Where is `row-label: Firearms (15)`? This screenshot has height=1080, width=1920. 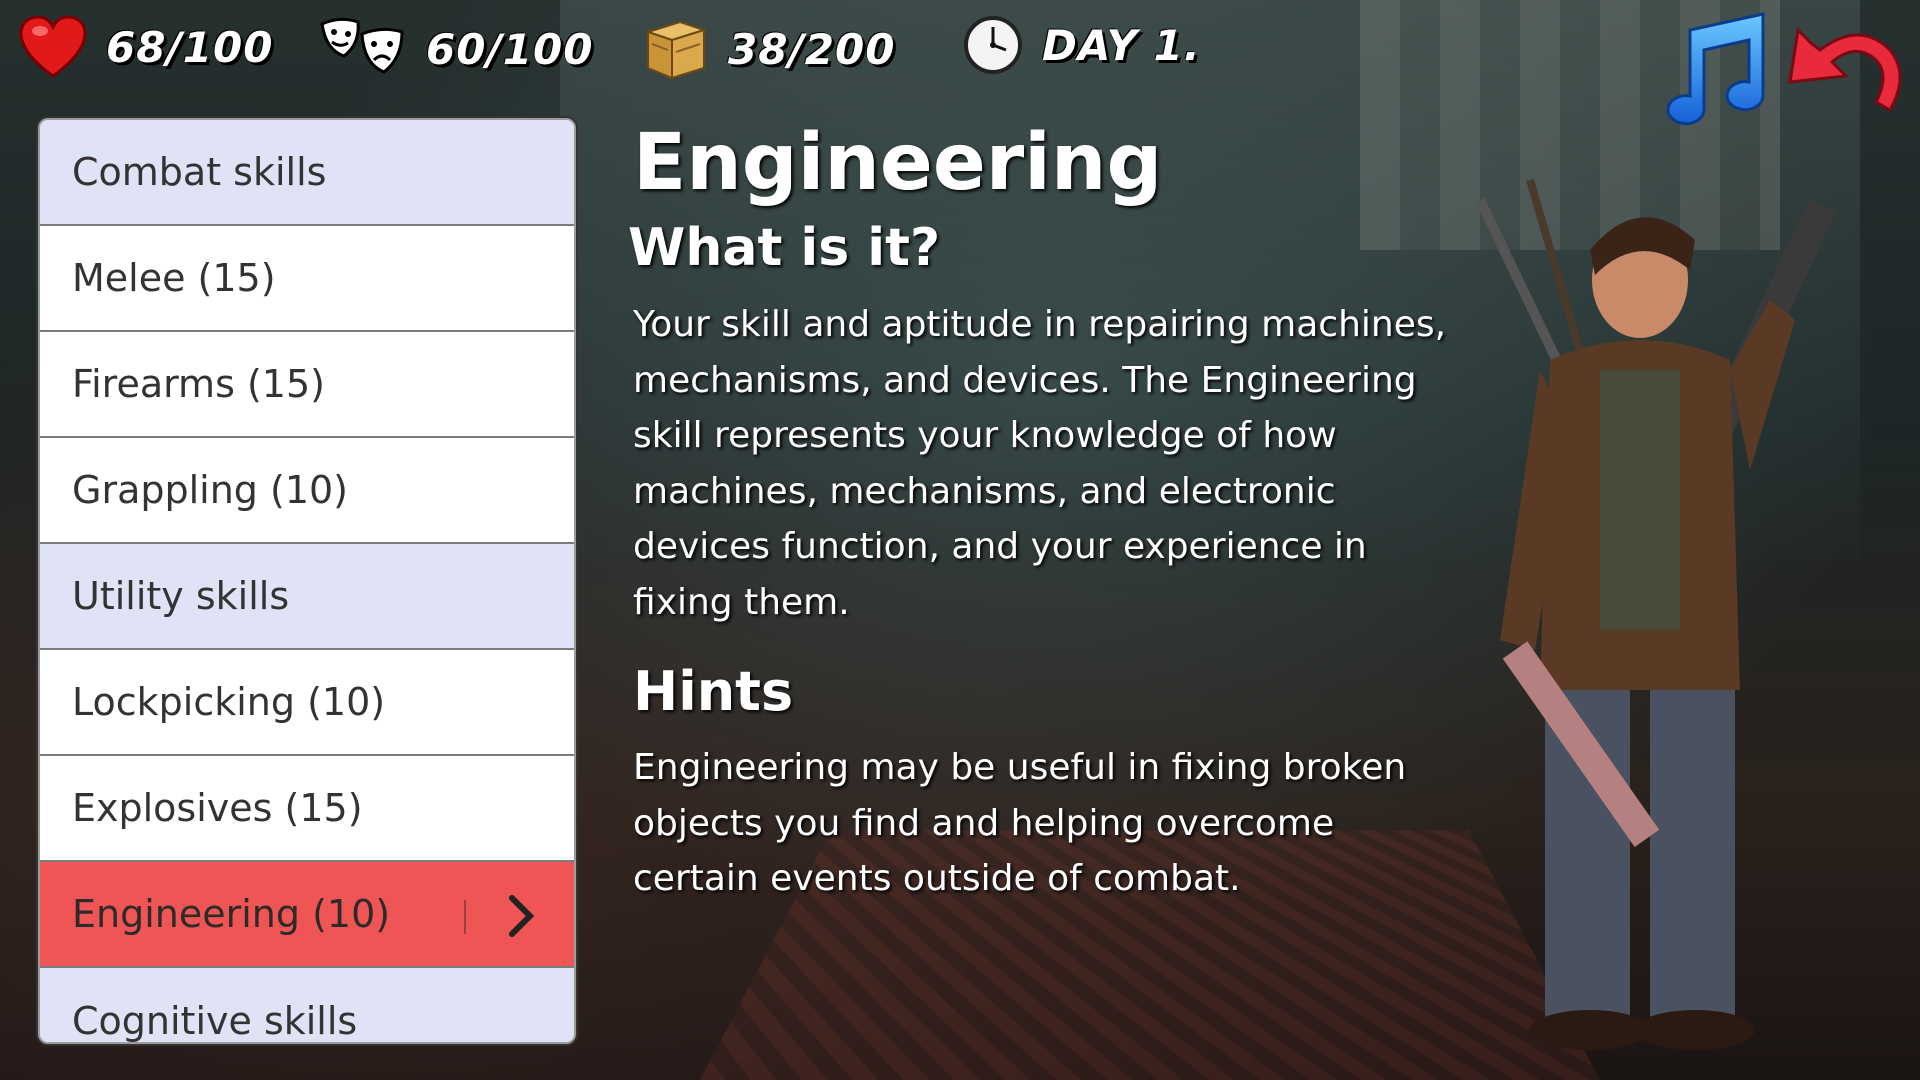 row-label: Firearms (15) is located at coordinates (198, 384).